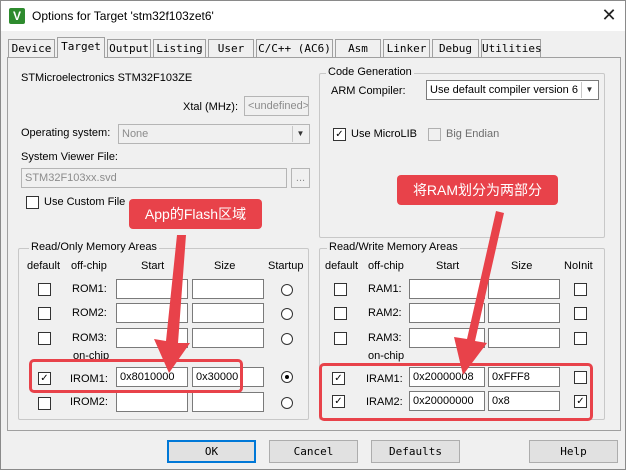  What do you see at coordinates (479, 293) in the screenshot?
I see `right-arrow-icon` at bounding box center [479, 293].